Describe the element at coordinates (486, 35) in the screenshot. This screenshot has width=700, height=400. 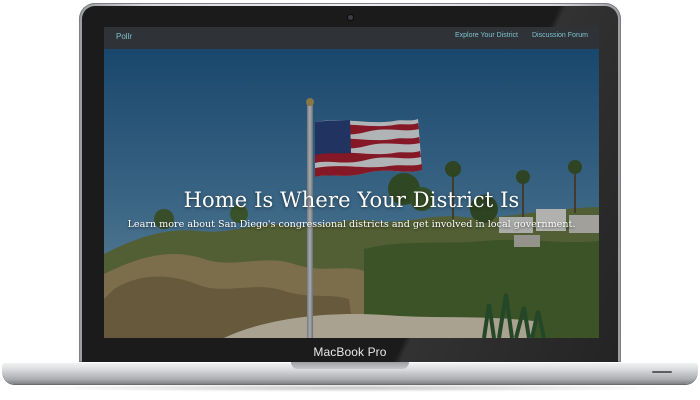
I see `nav-link-explore-district: Explore Your District` at that location.